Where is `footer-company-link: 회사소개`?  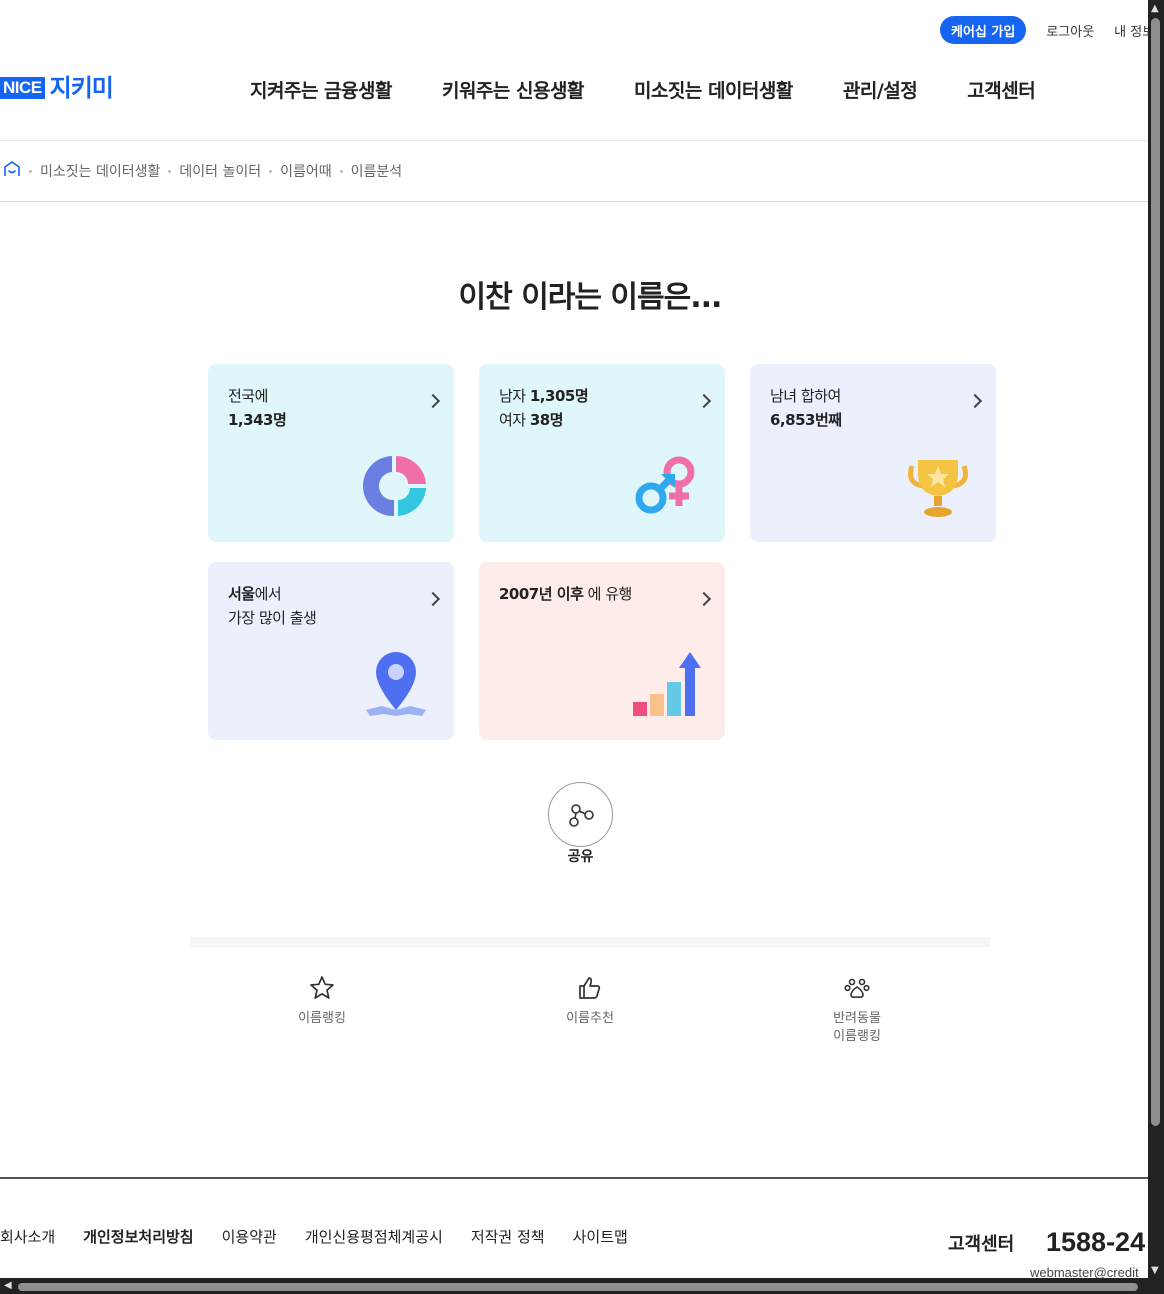
footer-company-link: 회사소개 is located at coordinates (27, 1236).